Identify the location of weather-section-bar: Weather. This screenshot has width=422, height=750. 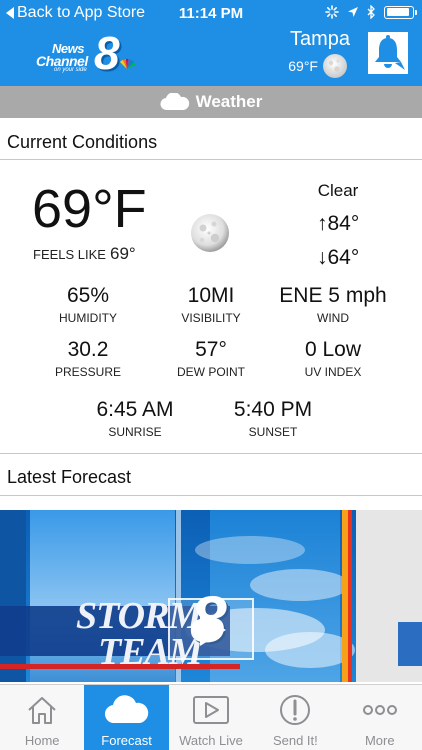
(211, 102).